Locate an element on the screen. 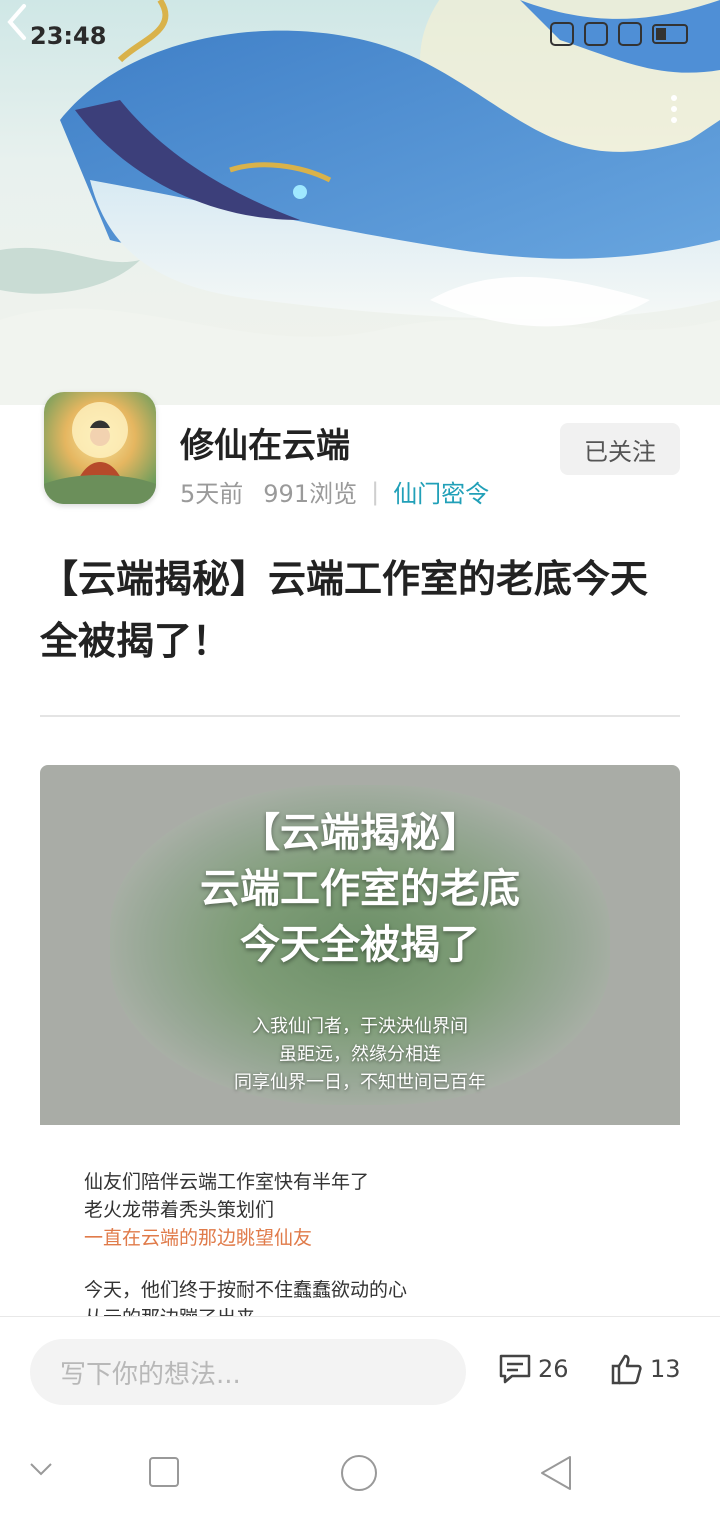 The width and height of the screenshot is (720, 1520). vibrate-icon is located at coordinates (562, 34).